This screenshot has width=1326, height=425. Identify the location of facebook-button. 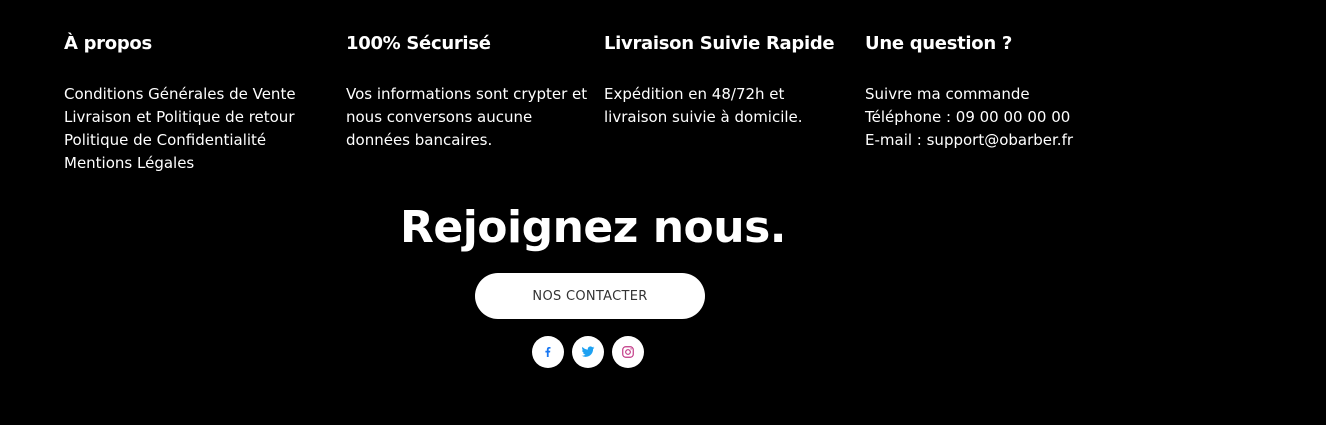
(548, 352).